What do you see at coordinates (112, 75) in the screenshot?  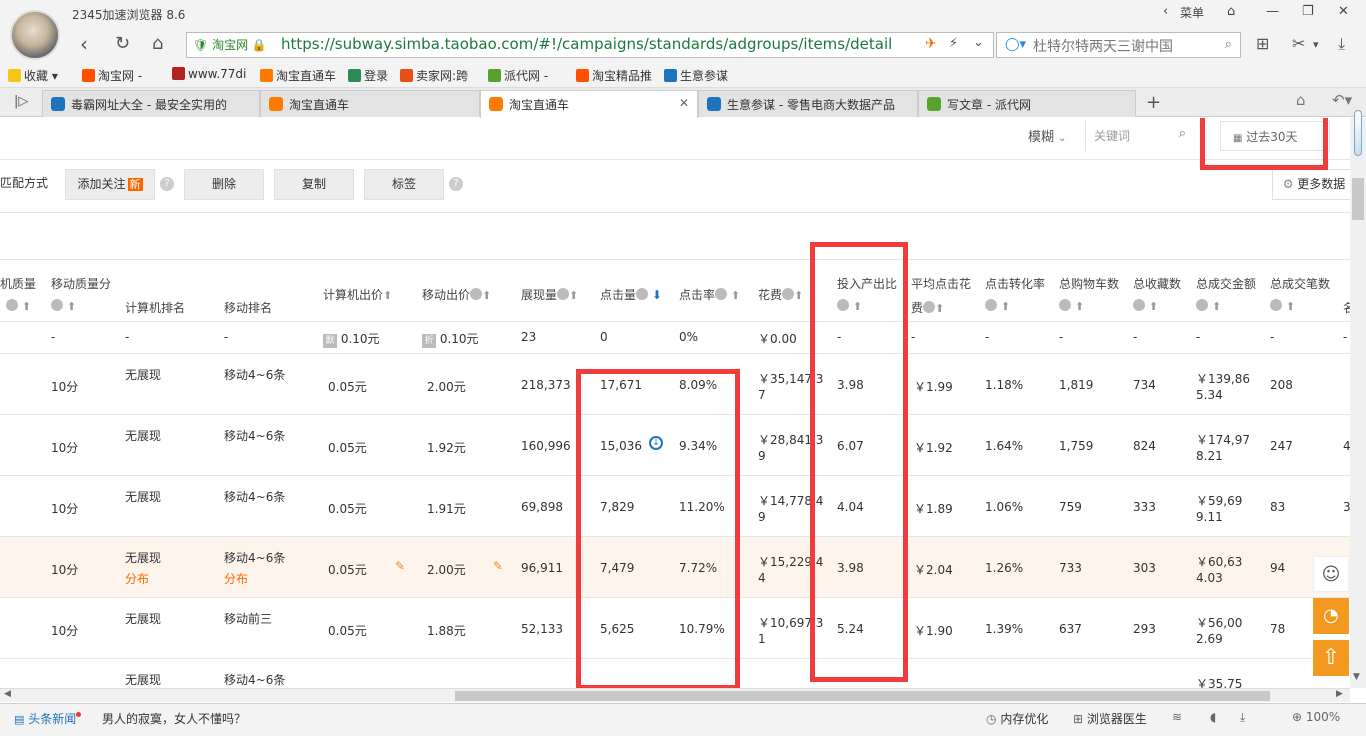 I see `bookmark-taobao: 淘宝网 -` at bounding box center [112, 75].